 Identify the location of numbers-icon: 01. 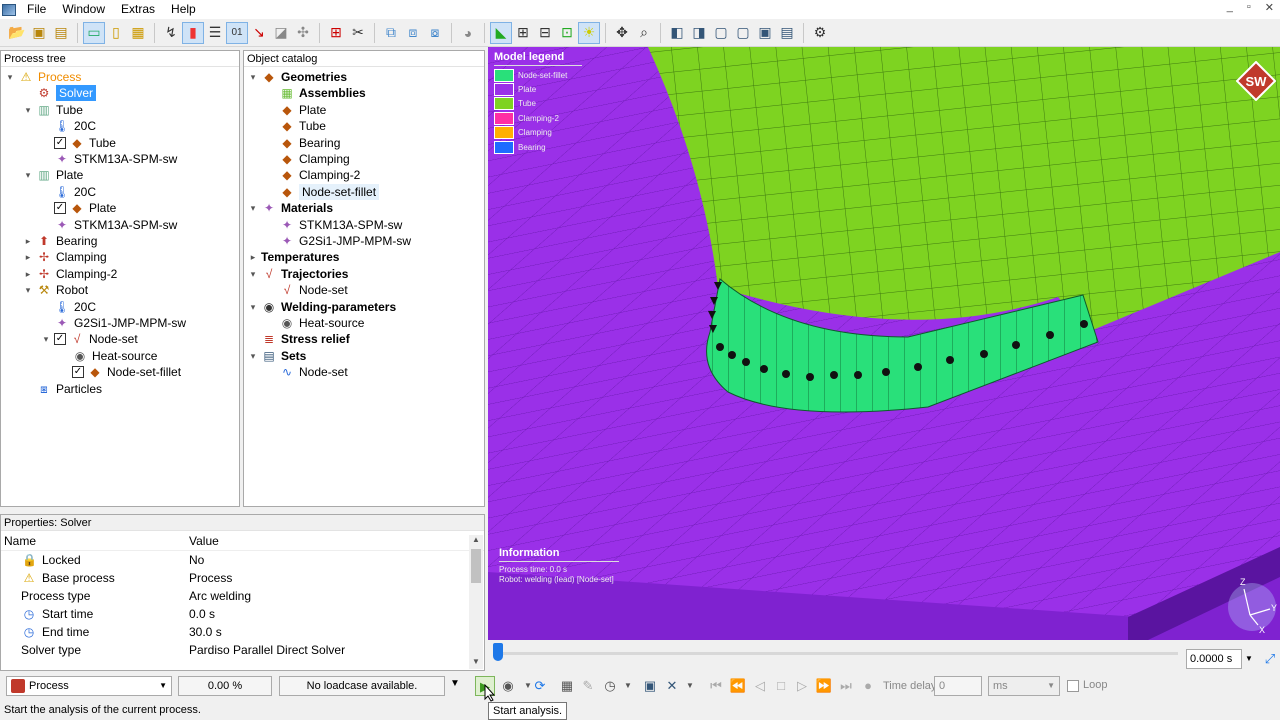
(237, 32).